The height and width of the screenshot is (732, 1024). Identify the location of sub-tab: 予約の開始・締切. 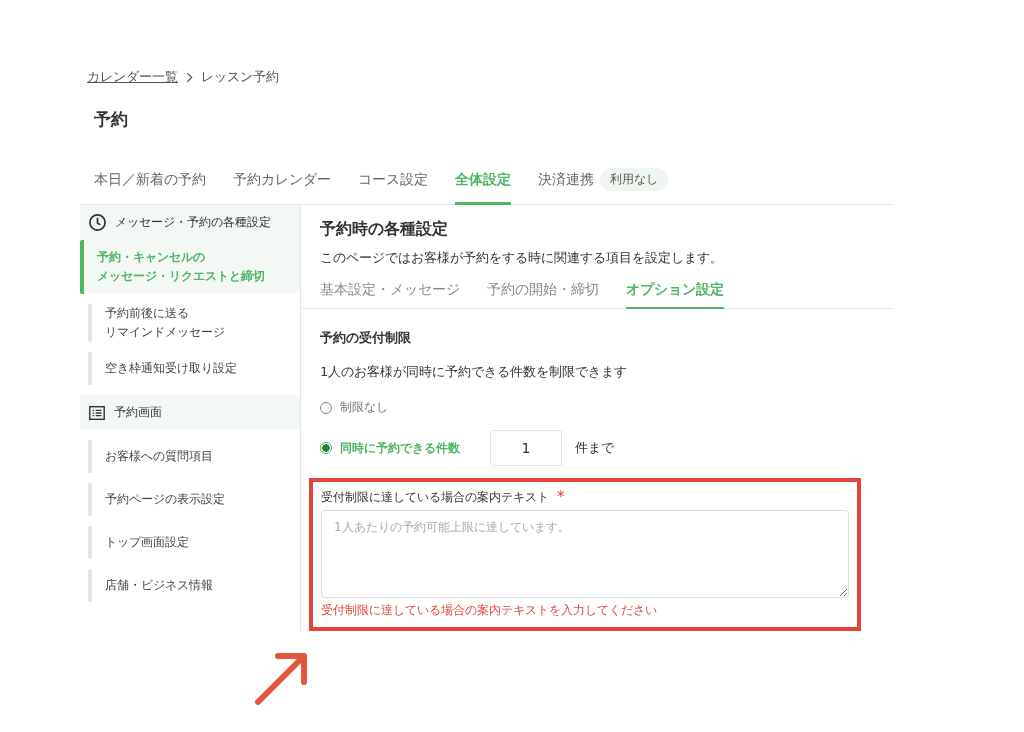
(543, 295).